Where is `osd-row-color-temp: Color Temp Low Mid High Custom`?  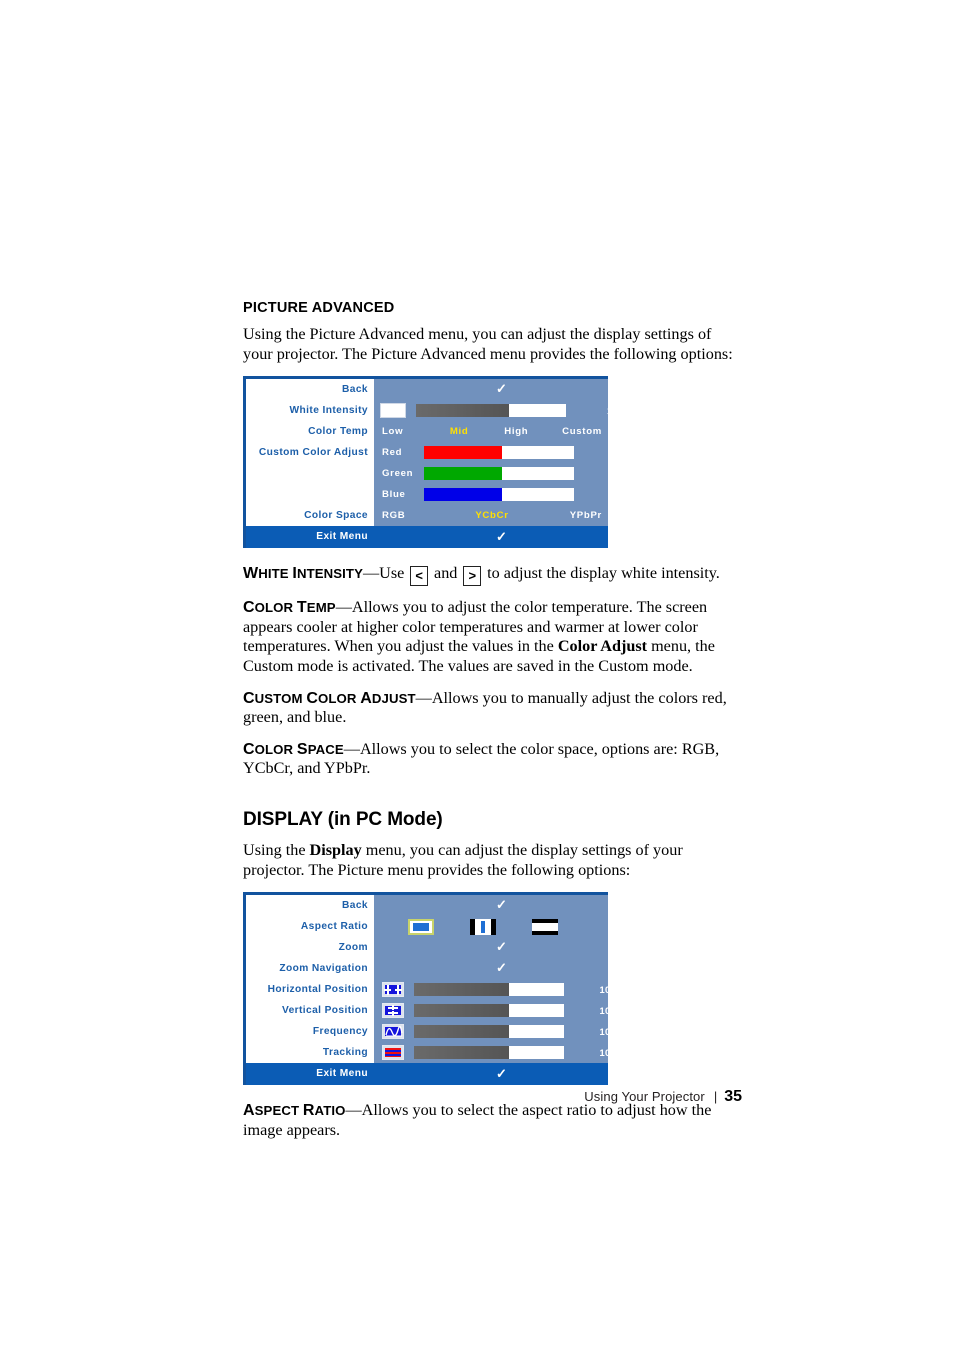 osd-row-color-temp: Color Temp Low Mid High Custom is located at coordinates (427, 432).